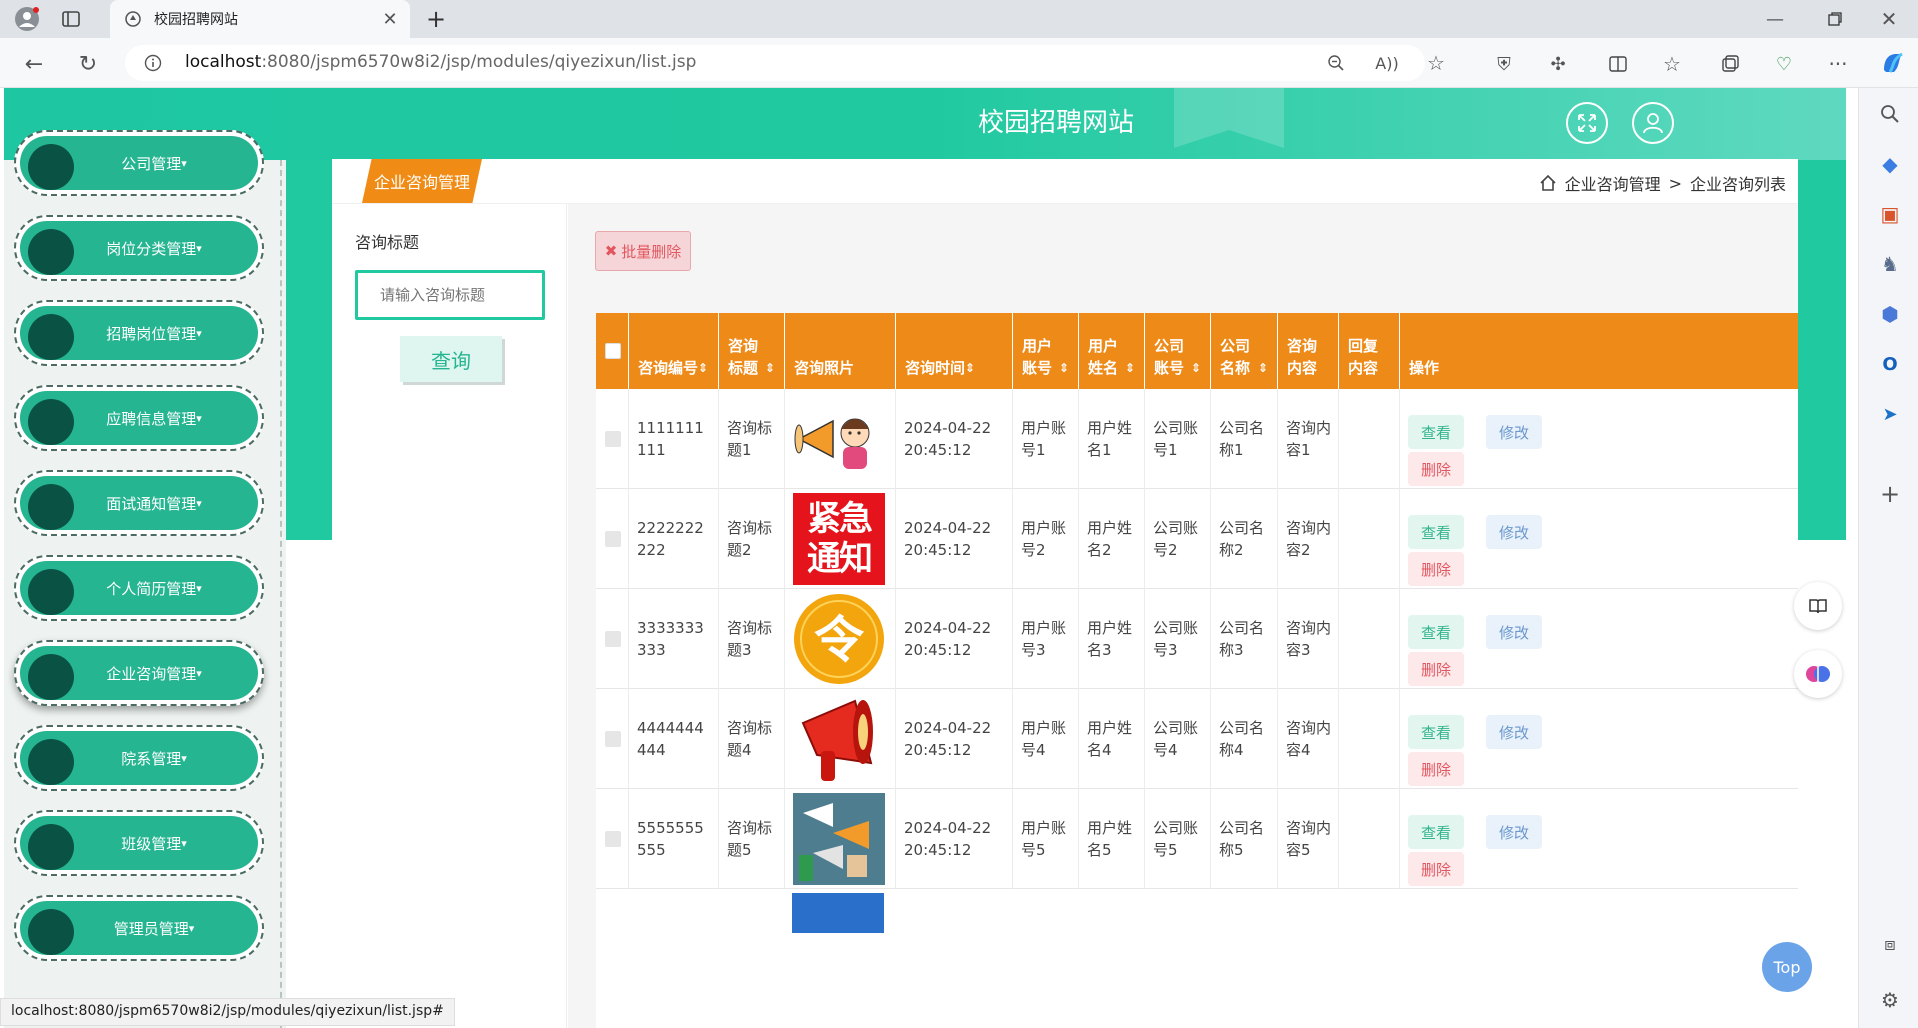 Image resolution: width=1918 pixels, height=1028 pixels. What do you see at coordinates (139, 928) in the screenshot?
I see `sidebar-item-10: 管理员管理 ▾` at bounding box center [139, 928].